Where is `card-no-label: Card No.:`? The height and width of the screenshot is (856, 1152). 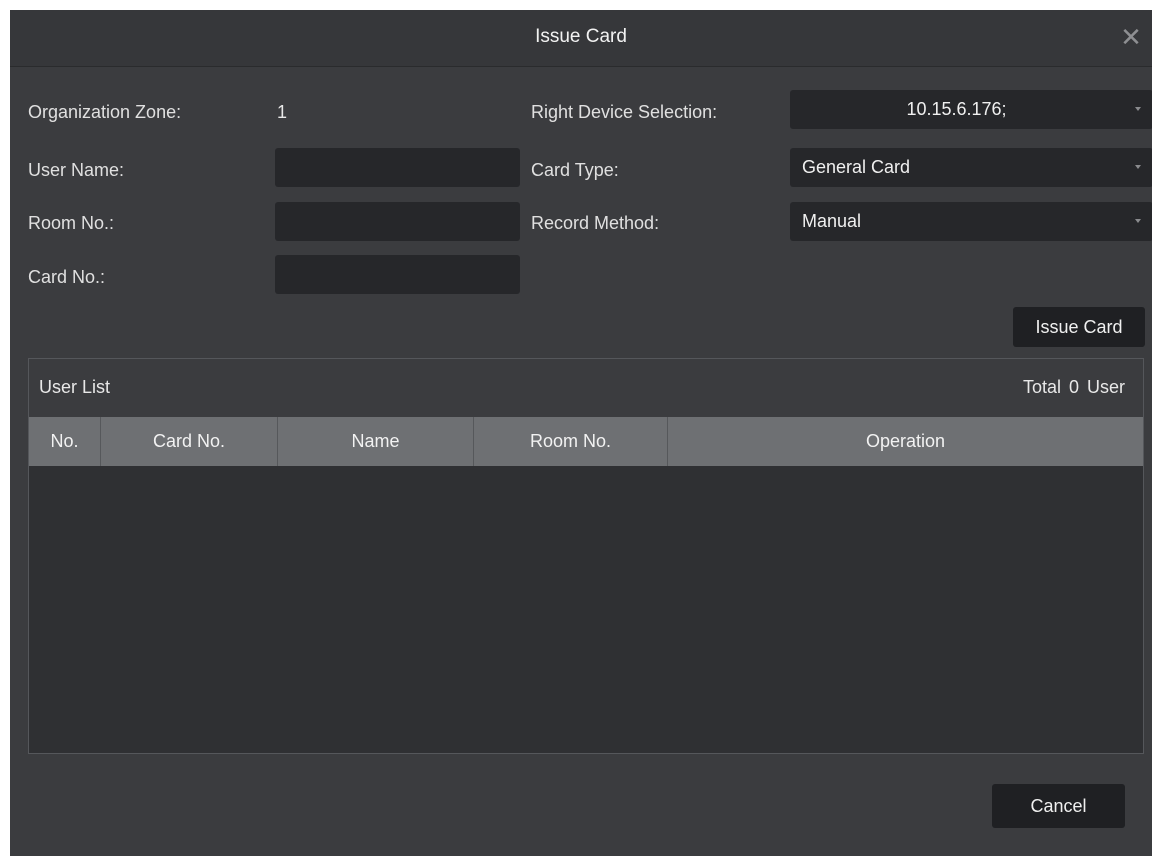
card-no-label: Card No.: is located at coordinates (67, 277).